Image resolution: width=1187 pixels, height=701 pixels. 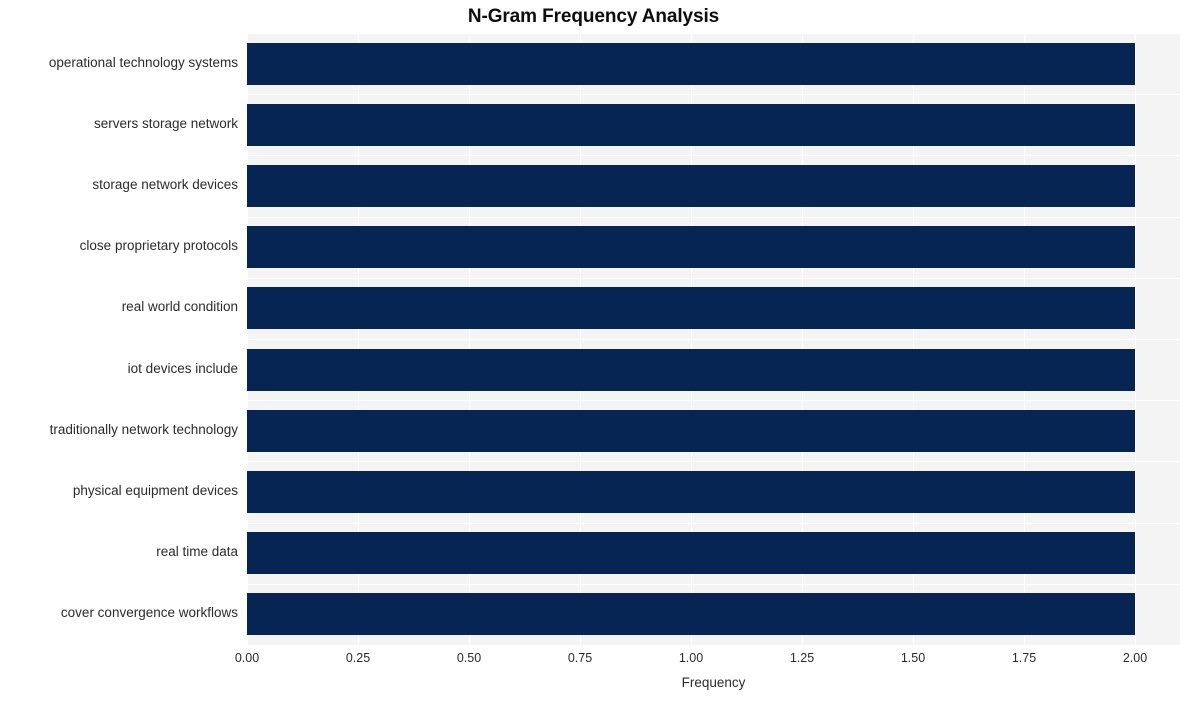 I want to click on x-axis-tick-label: 1.00, so click(x=691, y=658).